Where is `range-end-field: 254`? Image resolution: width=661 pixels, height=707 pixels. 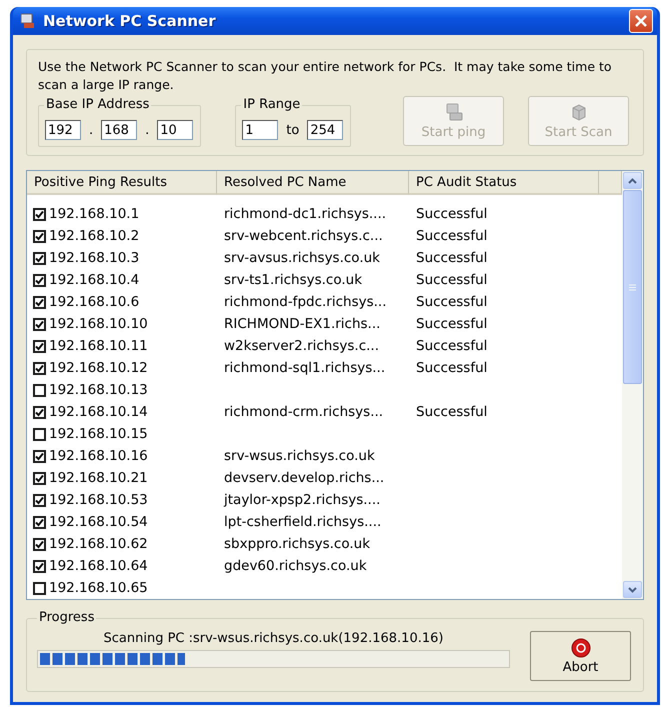 range-end-field: 254 is located at coordinates (325, 130).